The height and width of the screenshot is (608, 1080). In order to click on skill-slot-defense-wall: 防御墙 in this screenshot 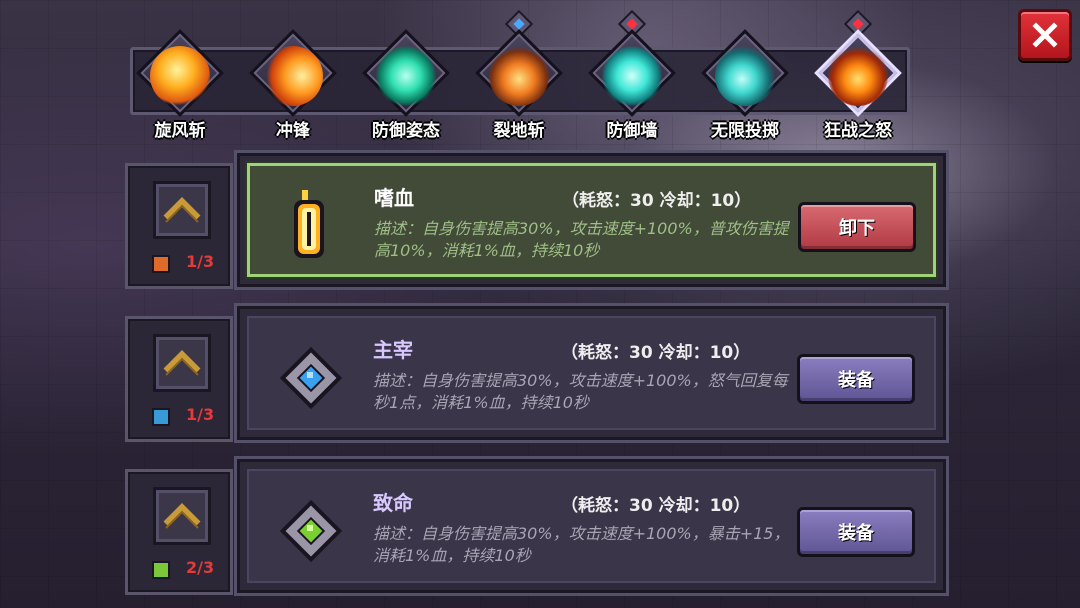, I will do `click(632, 75)`.